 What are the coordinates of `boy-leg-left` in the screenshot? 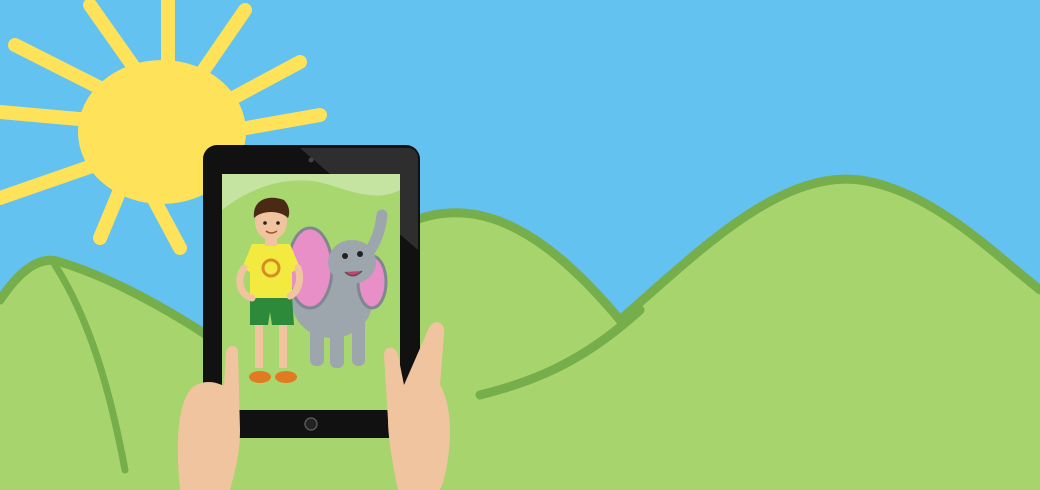 It's located at (259, 344).